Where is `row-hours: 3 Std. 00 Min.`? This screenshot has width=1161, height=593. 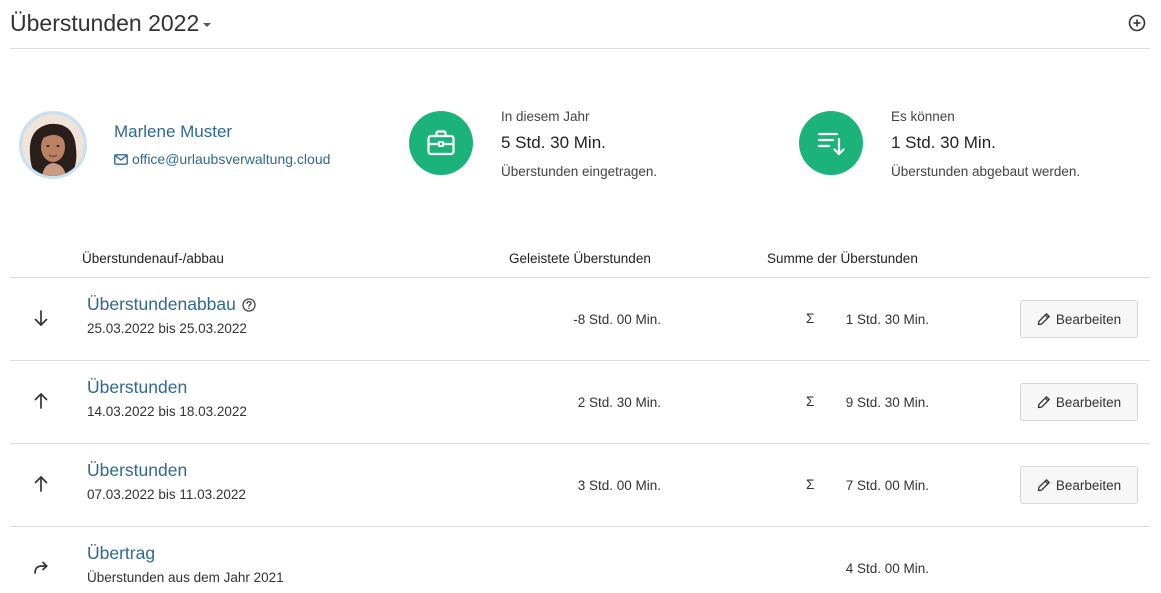 row-hours: 3 Std. 00 Min. is located at coordinates (619, 485).